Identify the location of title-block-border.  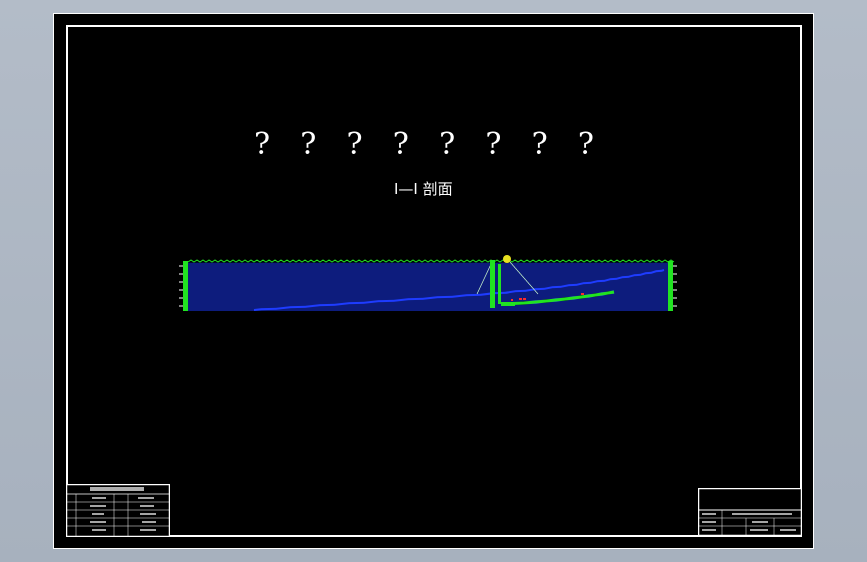
(750, 512).